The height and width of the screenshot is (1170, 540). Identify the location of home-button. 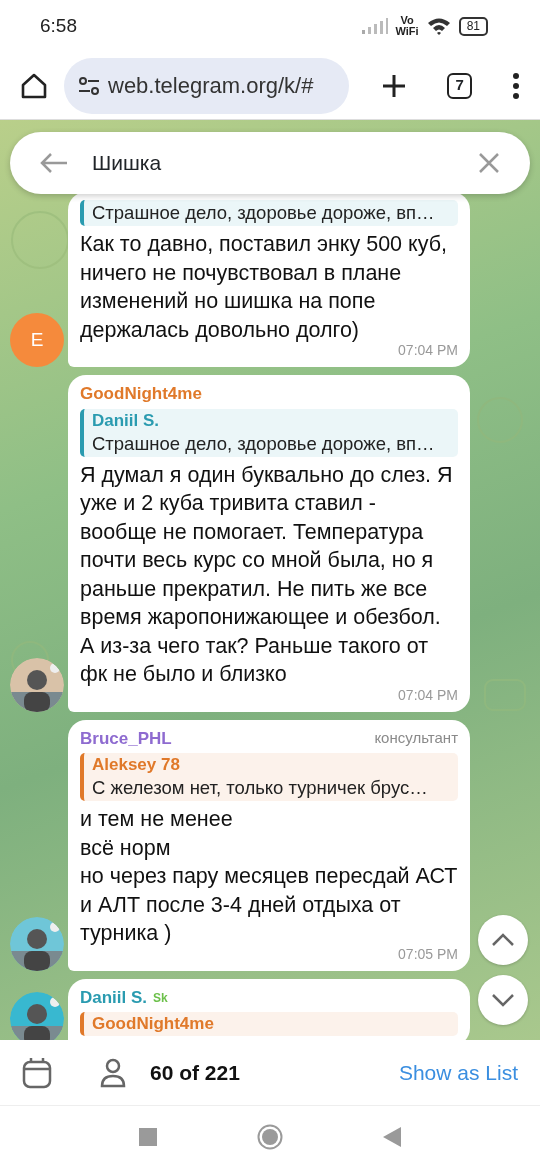
(34, 85).